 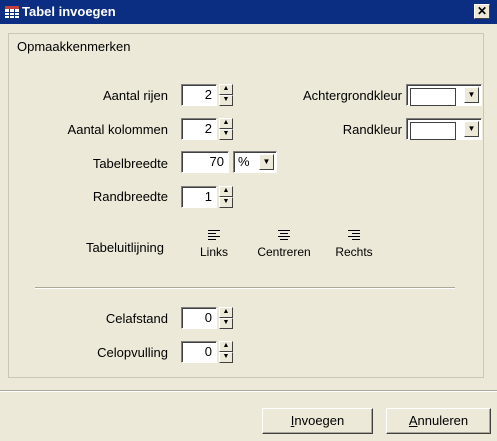 I want to click on cancel-label: nnuleren, so click(x=443, y=420).